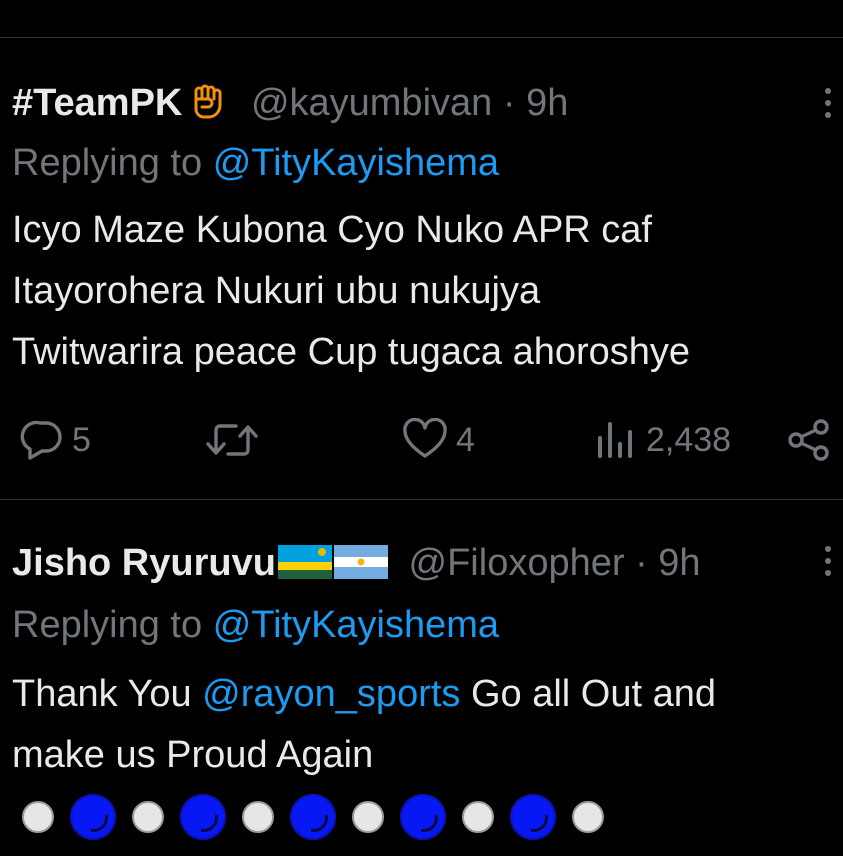  I want to click on rwanda-flag-icon, so click(304, 567).